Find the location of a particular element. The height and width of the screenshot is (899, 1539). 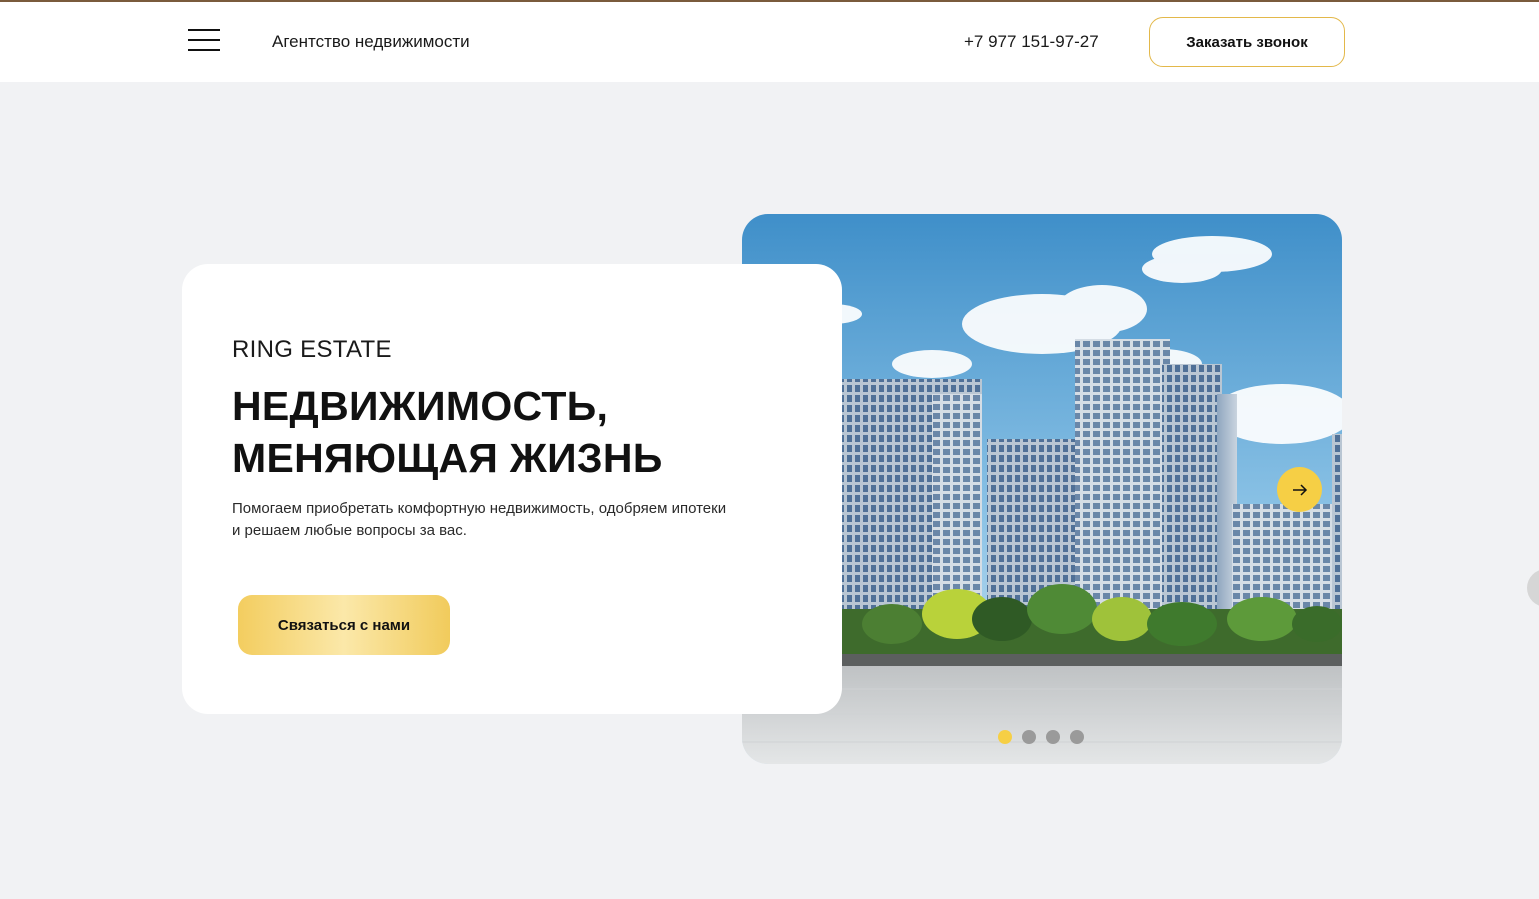

hamburger-menu-icon is located at coordinates (204, 40).